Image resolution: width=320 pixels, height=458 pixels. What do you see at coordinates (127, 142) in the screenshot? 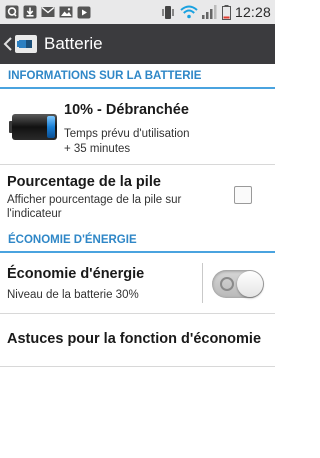
I see `battery-estimate: Temps prévu d'utilisation + 35 minutes` at bounding box center [127, 142].